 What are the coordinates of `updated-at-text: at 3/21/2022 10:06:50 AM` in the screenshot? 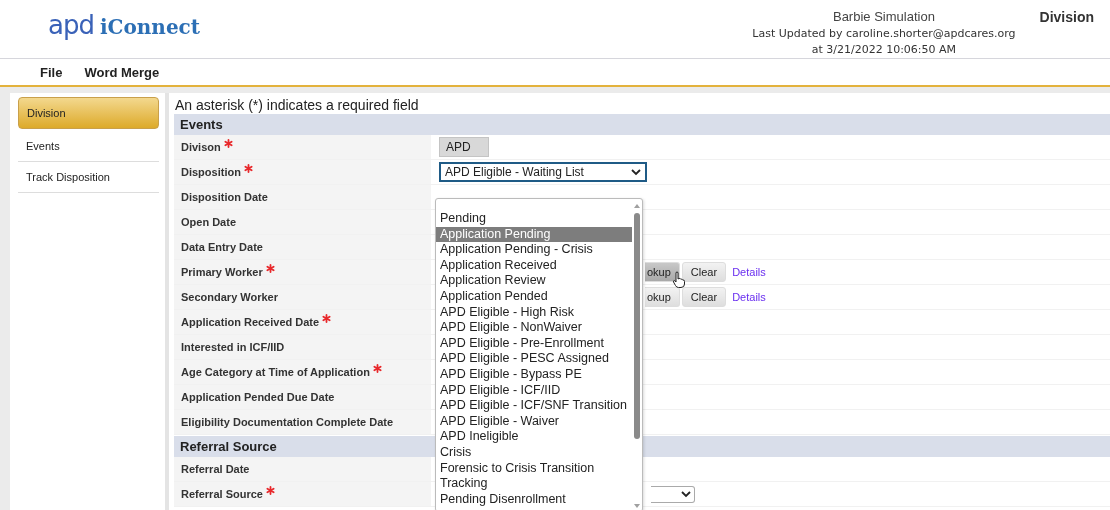 It's located at (884, 49).